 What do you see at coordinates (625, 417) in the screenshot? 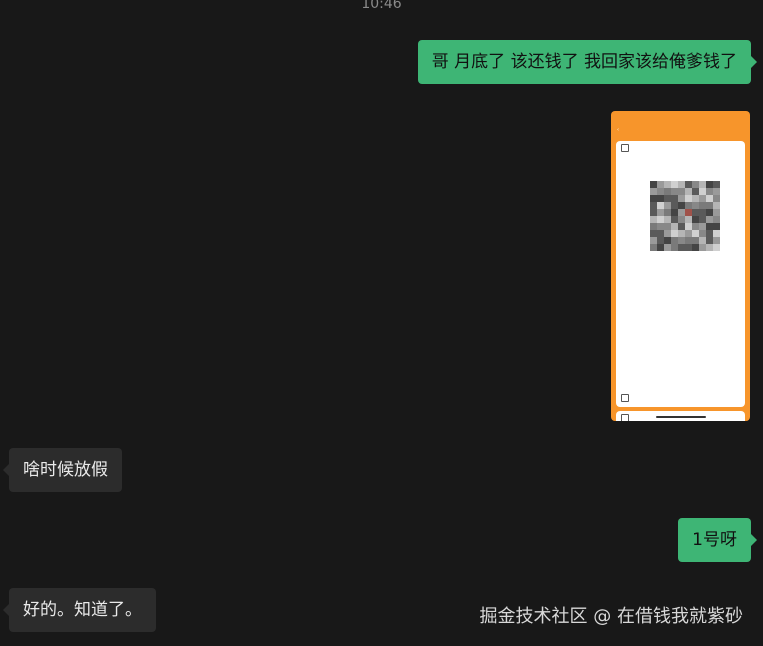
I see `store-icon` at bounding box center [625, 417].